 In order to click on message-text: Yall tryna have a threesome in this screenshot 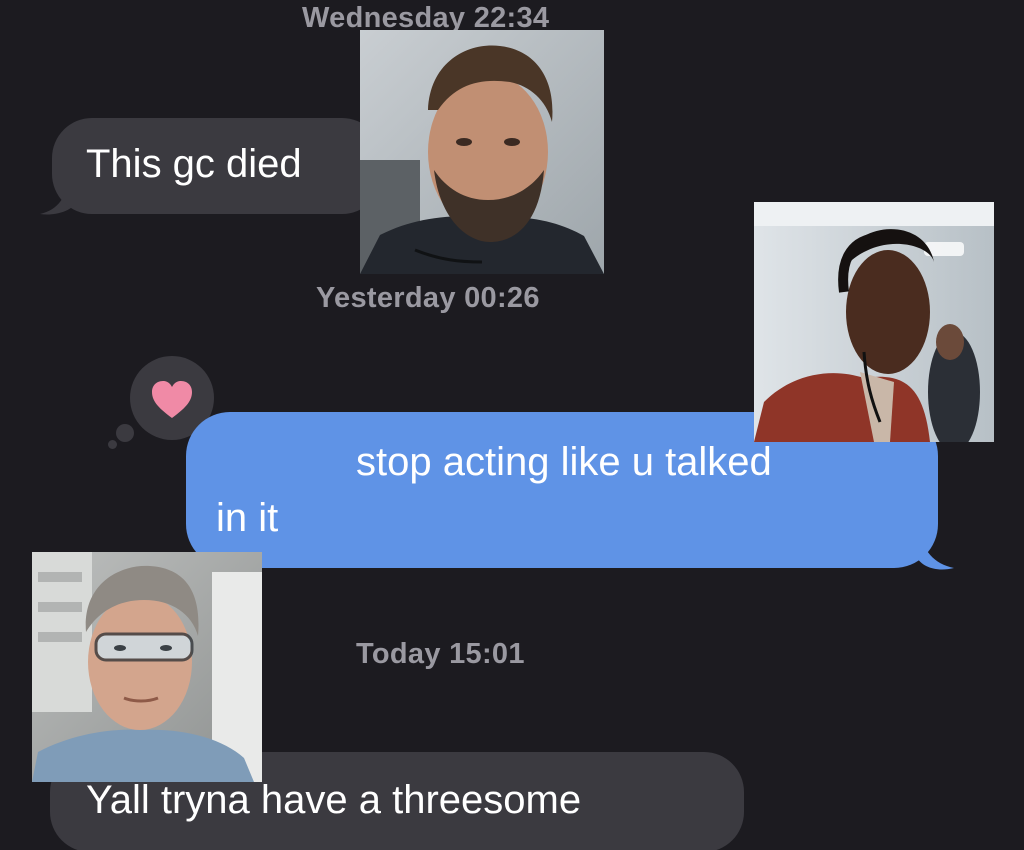, I will do `click(334, 800)`.